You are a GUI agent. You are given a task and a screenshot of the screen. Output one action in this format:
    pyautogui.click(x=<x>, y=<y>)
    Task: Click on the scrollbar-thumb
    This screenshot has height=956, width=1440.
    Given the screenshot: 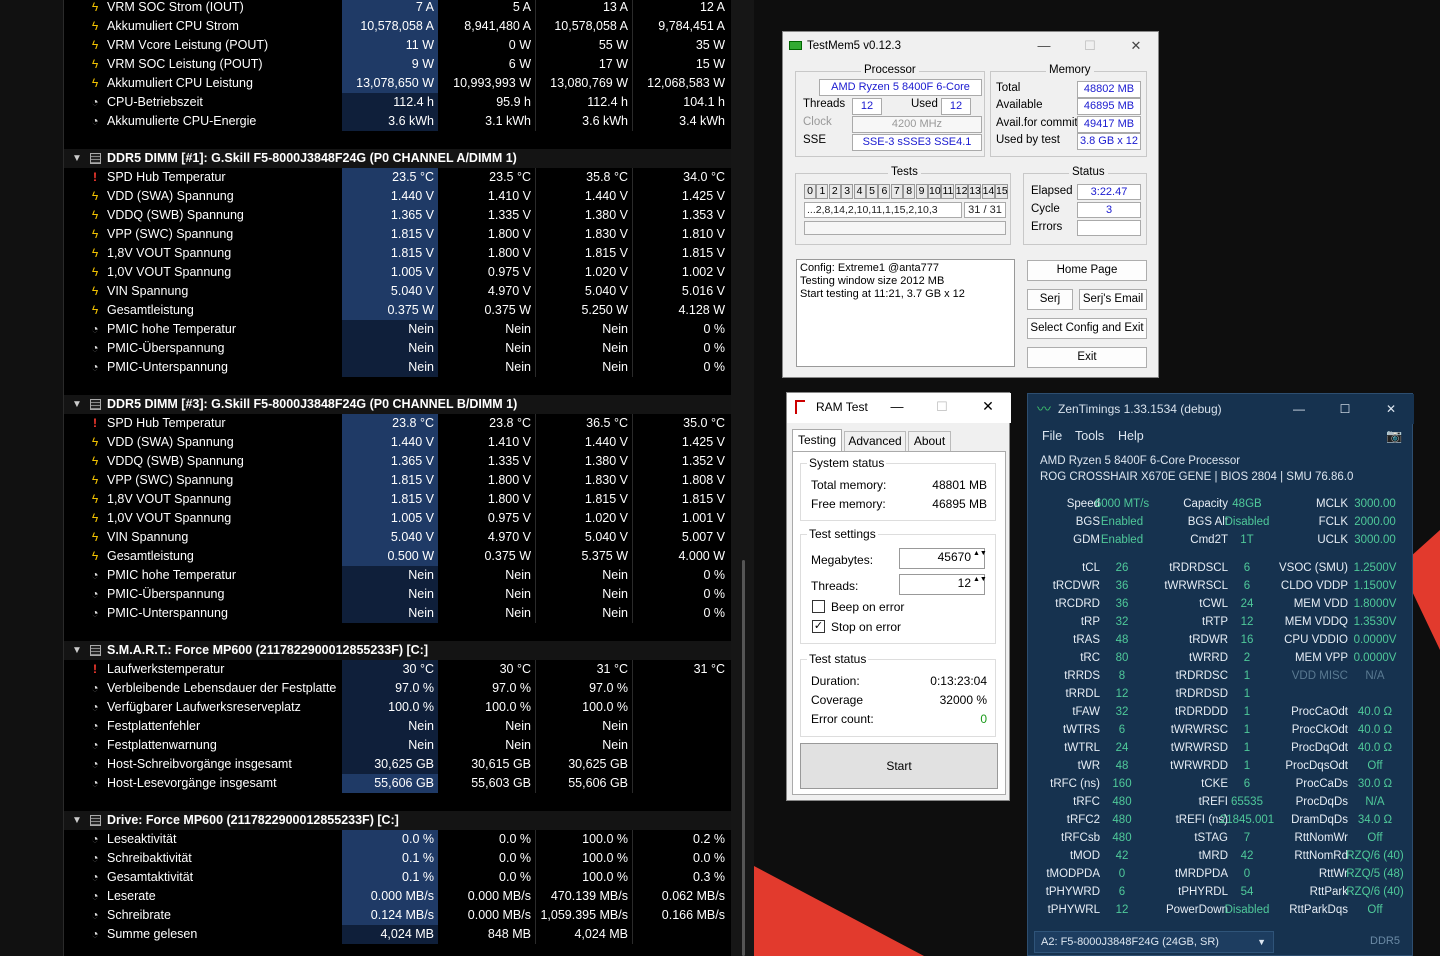 What is the action you would take?
    pyautogui.click(x=743, y=758)
    